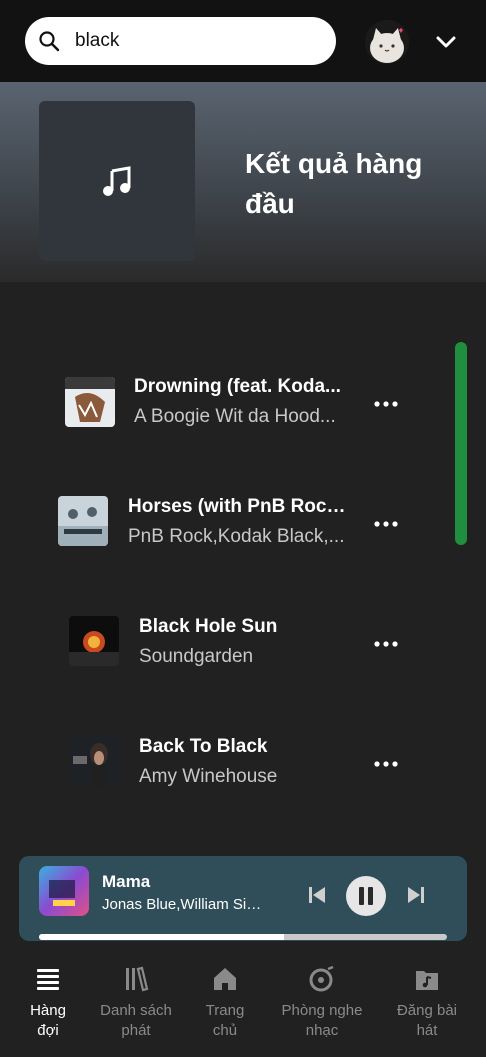 The height and width of the screenshot is (1057, 486). What do you see at coordinates (427, 1020) in the screenshot?
I see `nav-label: Đăng bài hát` at bounding box center [427, 1020].